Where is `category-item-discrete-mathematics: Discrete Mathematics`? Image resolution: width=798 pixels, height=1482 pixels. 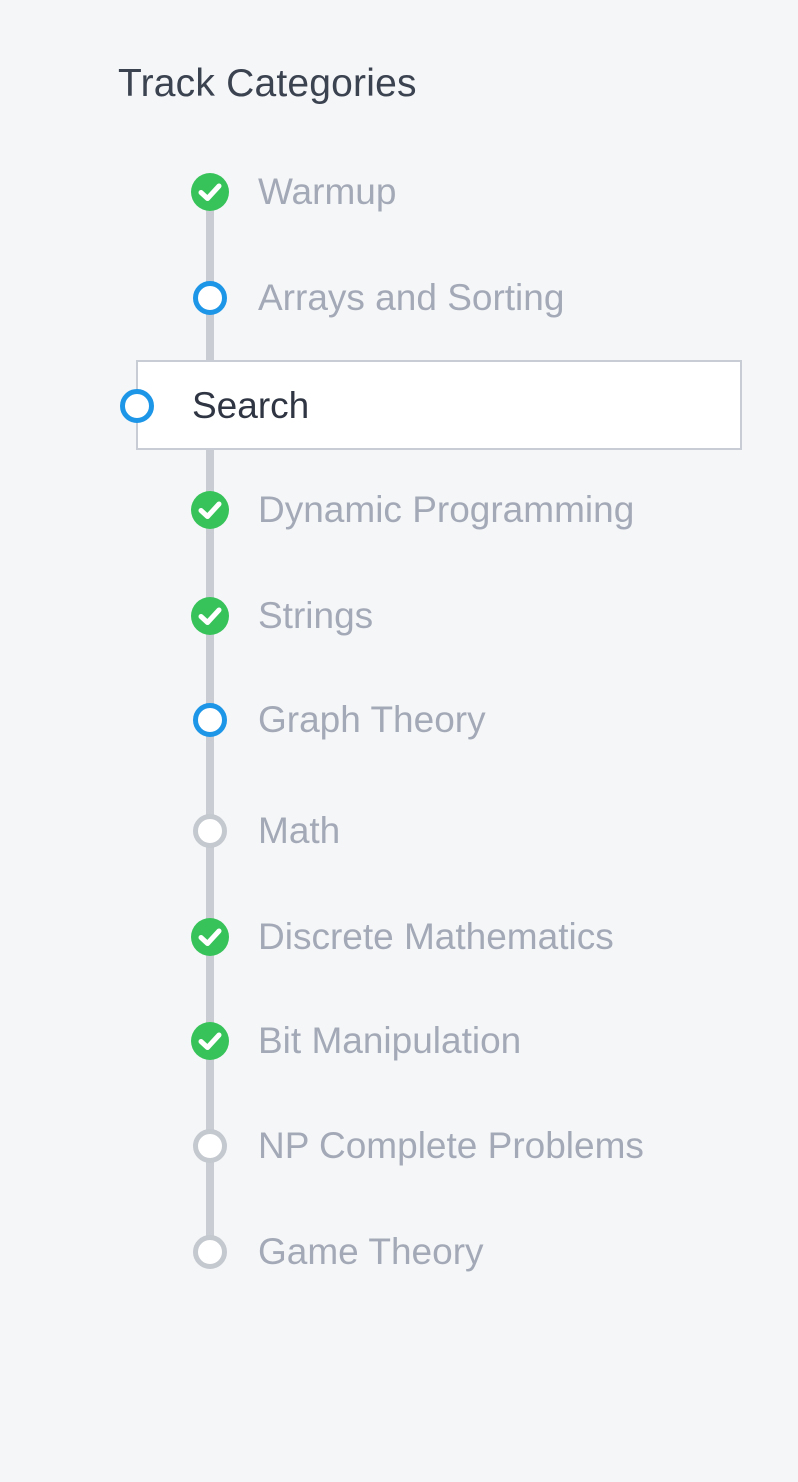 category-item-discrete-mathematics: Discrete Mathematics is located at coordinates (399, 937).